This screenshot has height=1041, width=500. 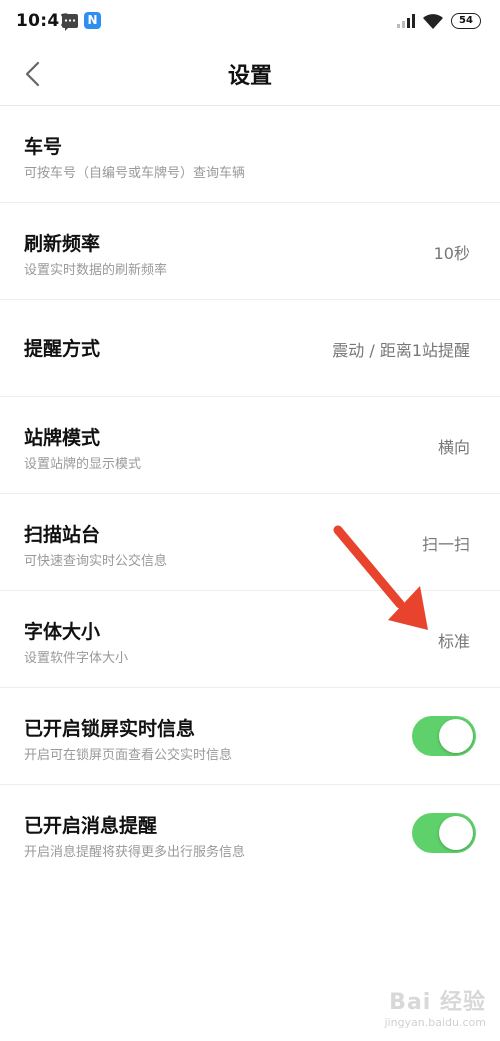 I want to click on annotation-arrow-icon, so click(x=380, y=577).